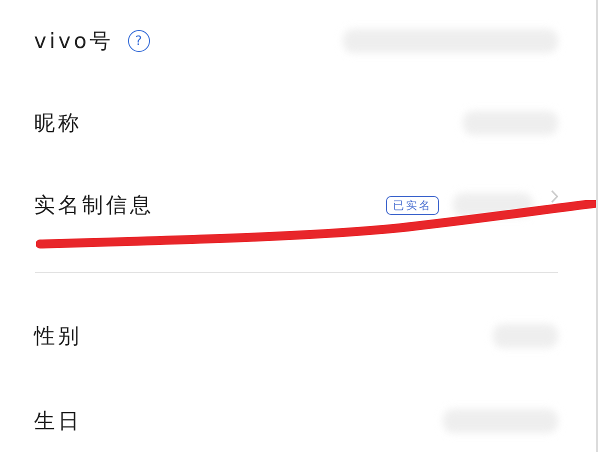 This screenshot has width=600, height=452. I want to click on row-label: vivo号, so click(74, 41).